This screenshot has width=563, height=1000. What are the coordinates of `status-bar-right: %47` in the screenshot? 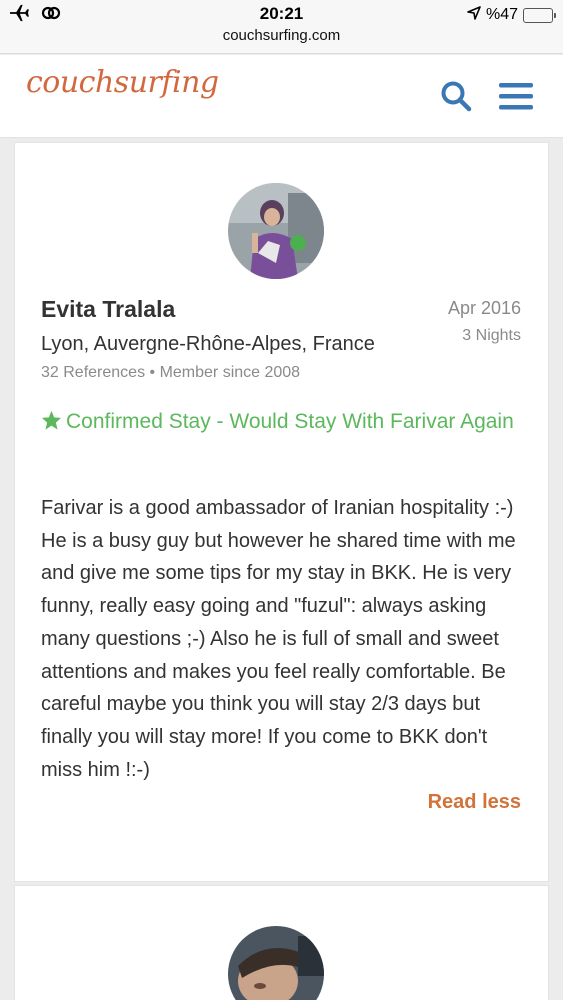 It's located at (511, 15).